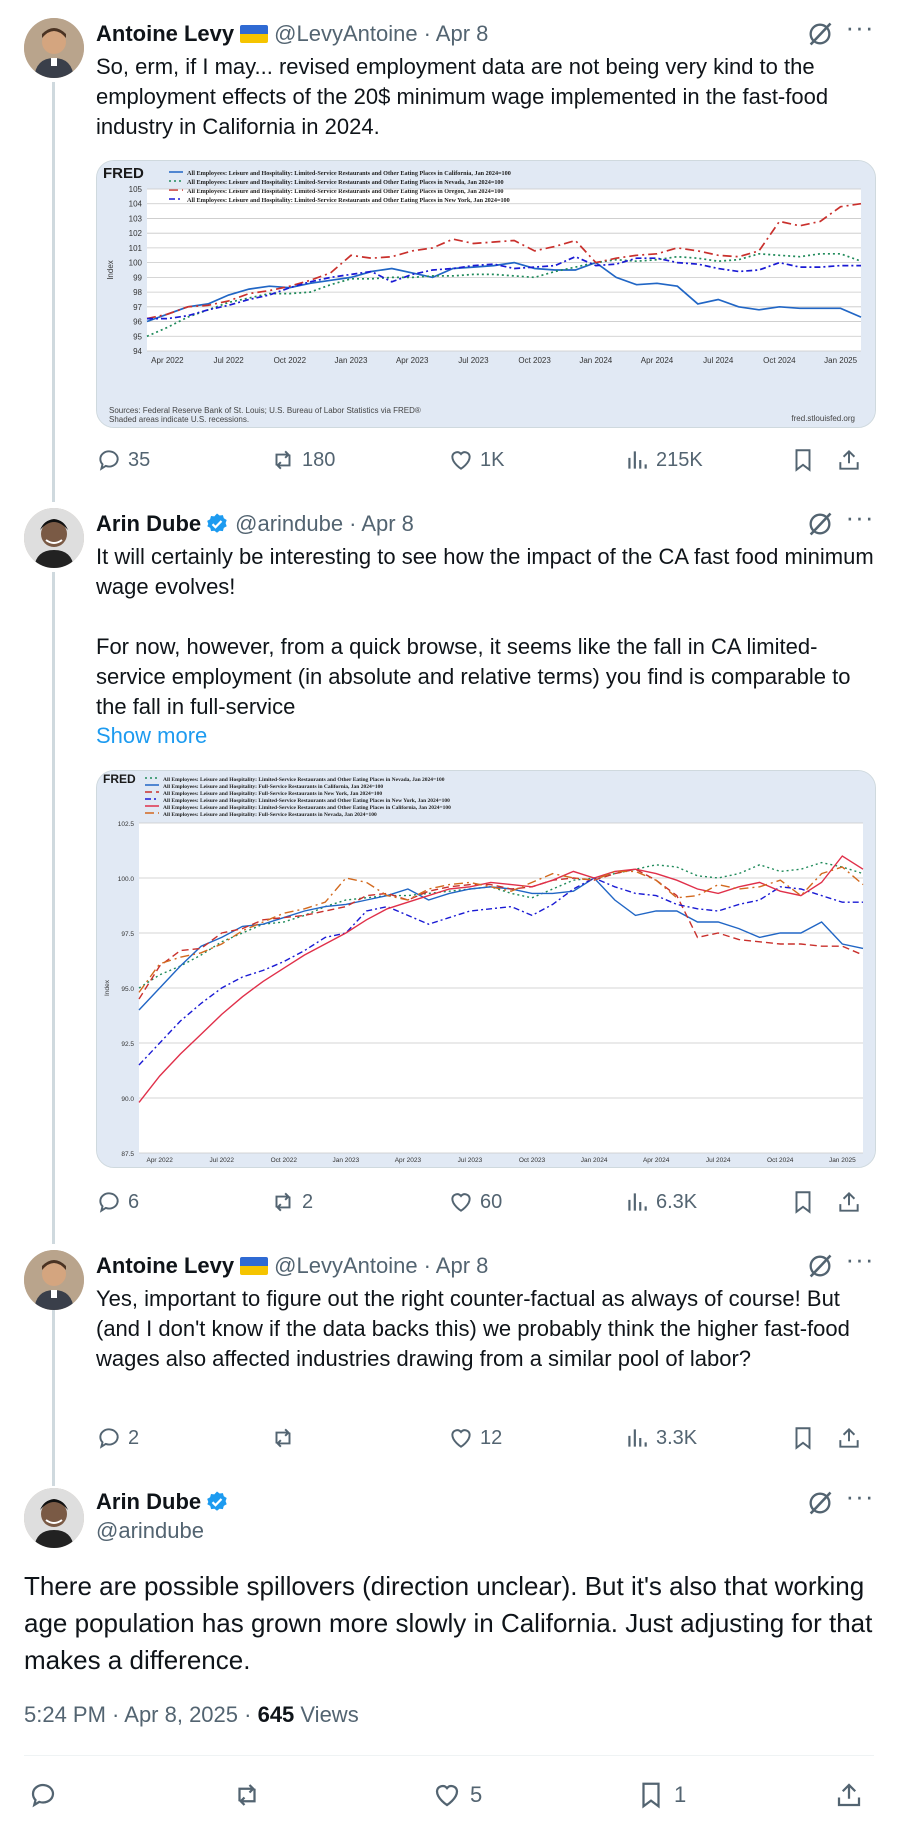 Image resolution: width=898 pixels, height=1822 pixels. What do you see at coordinates (534, 360) in the screenshot?
I see `x-tick-label: Oct 2023` at bounding box center [534, 360].